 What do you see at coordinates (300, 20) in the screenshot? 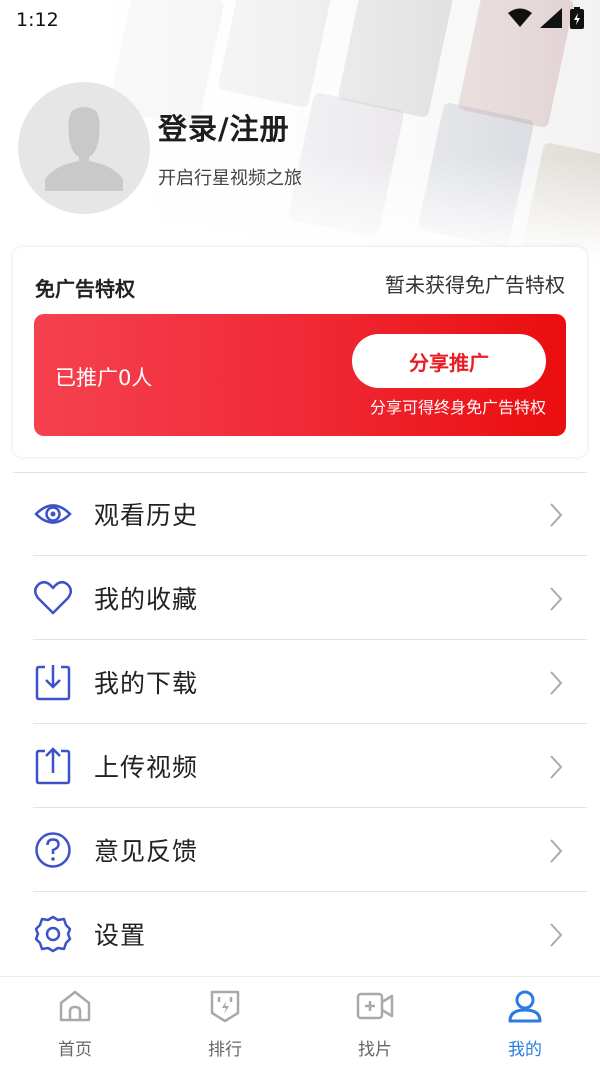
I see `status-bar: 1:12` at bounding box center [300, 20].